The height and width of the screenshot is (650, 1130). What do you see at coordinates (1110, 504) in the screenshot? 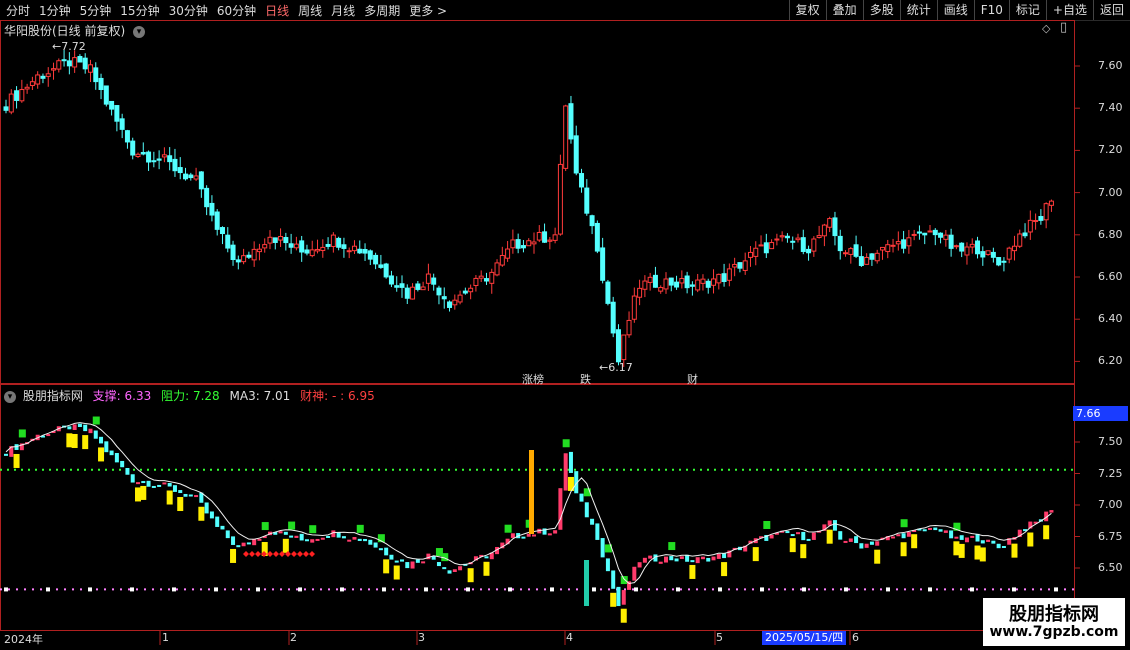
I see `indicator-tick-label: 7.00` at bounding box center [1110, 504].